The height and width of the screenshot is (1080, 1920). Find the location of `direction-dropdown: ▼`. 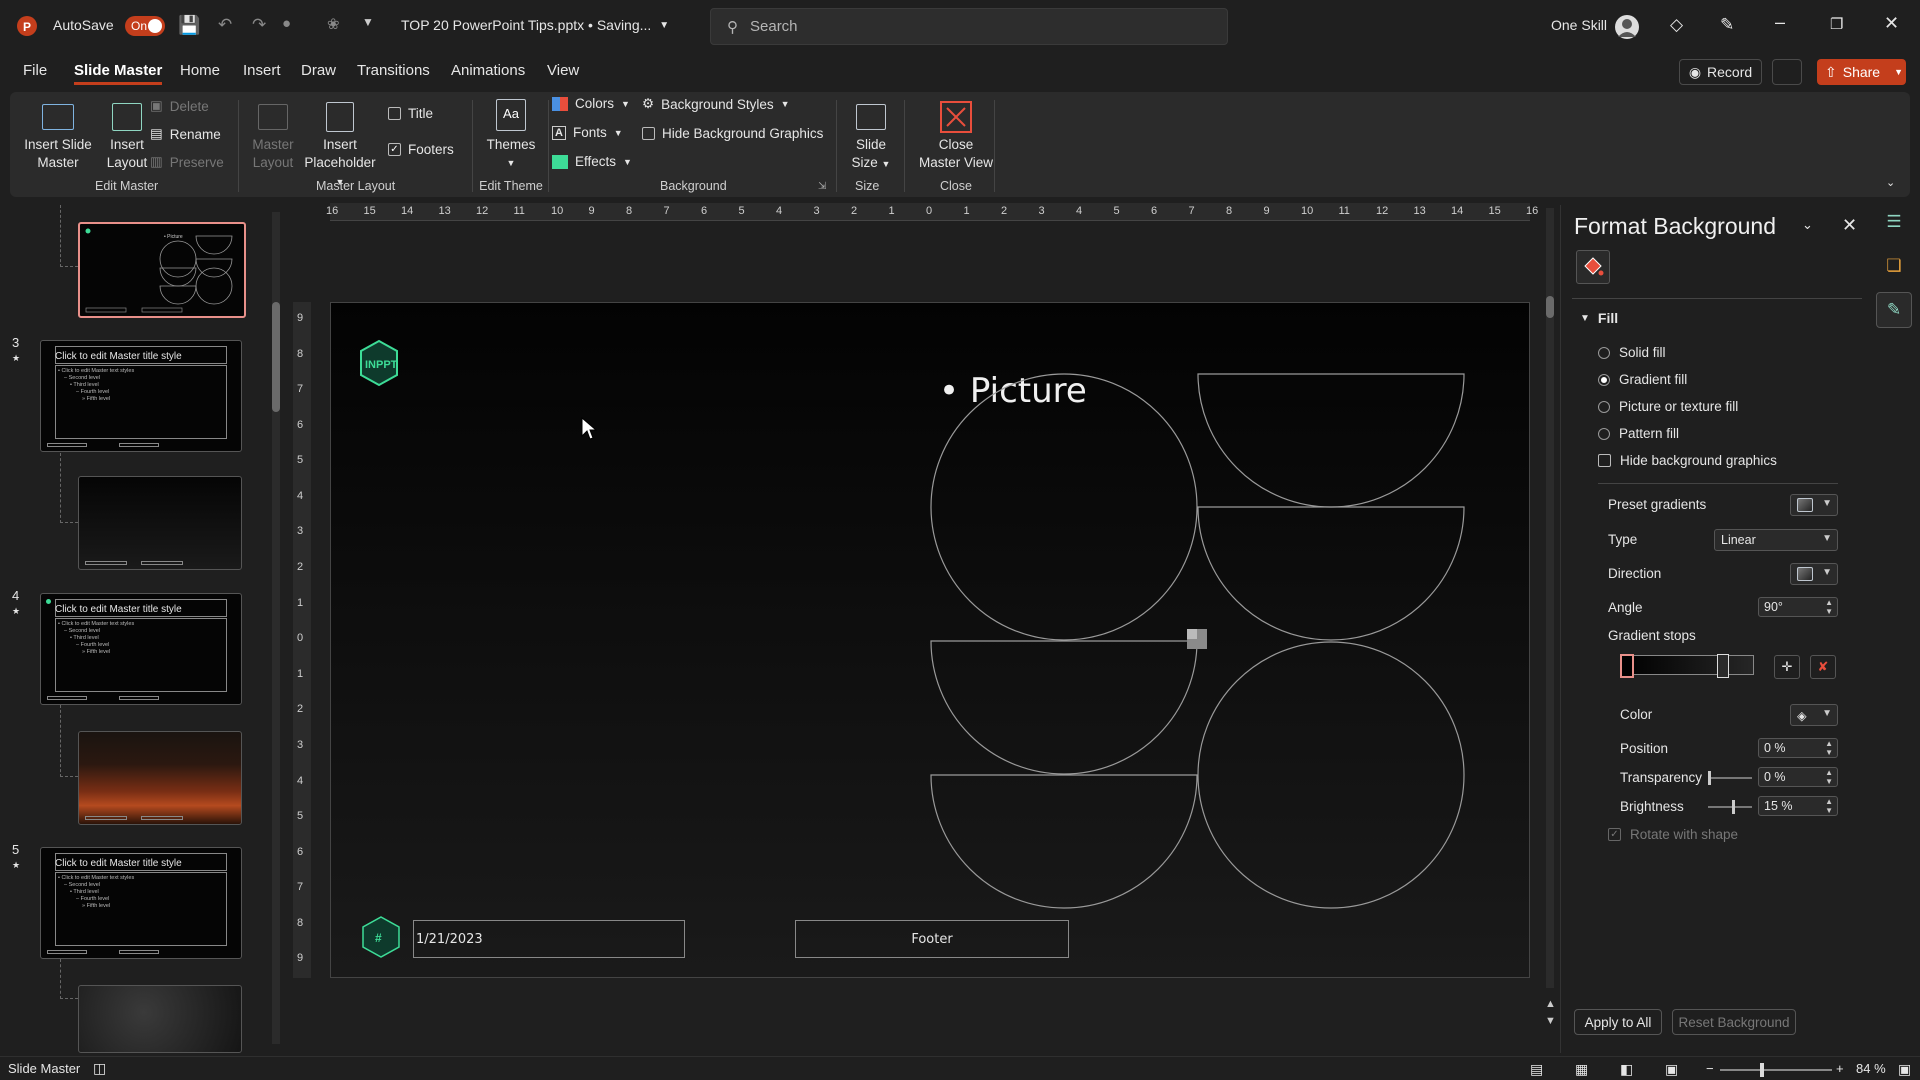

direction-dropdown: ▼ is located at coordinates (1814, 574).